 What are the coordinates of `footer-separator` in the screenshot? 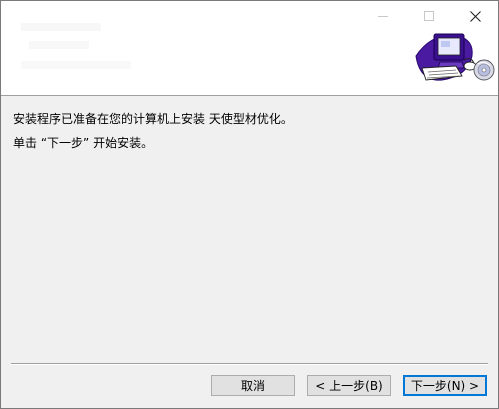 It's located at (249, 364).